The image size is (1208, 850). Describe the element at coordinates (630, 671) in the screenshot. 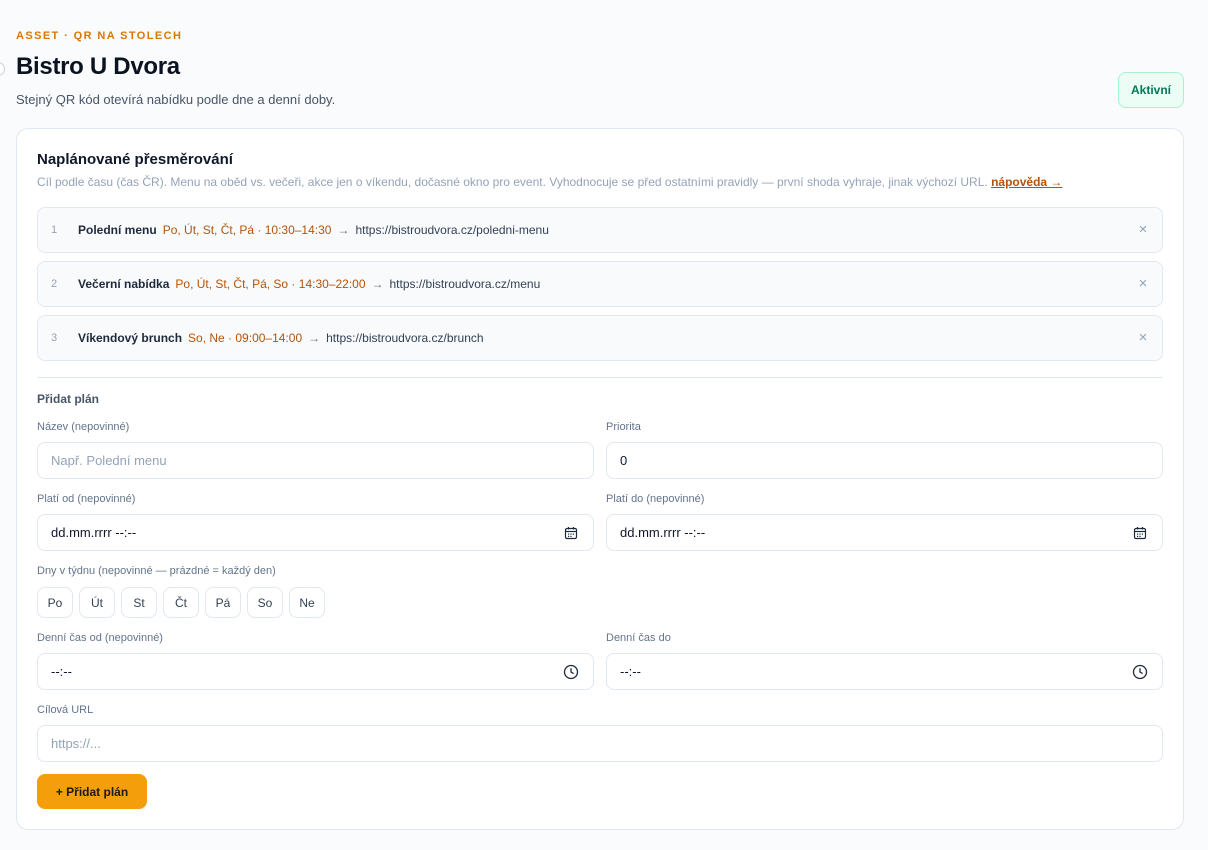

I see `time-to-value: --:--` at that location.